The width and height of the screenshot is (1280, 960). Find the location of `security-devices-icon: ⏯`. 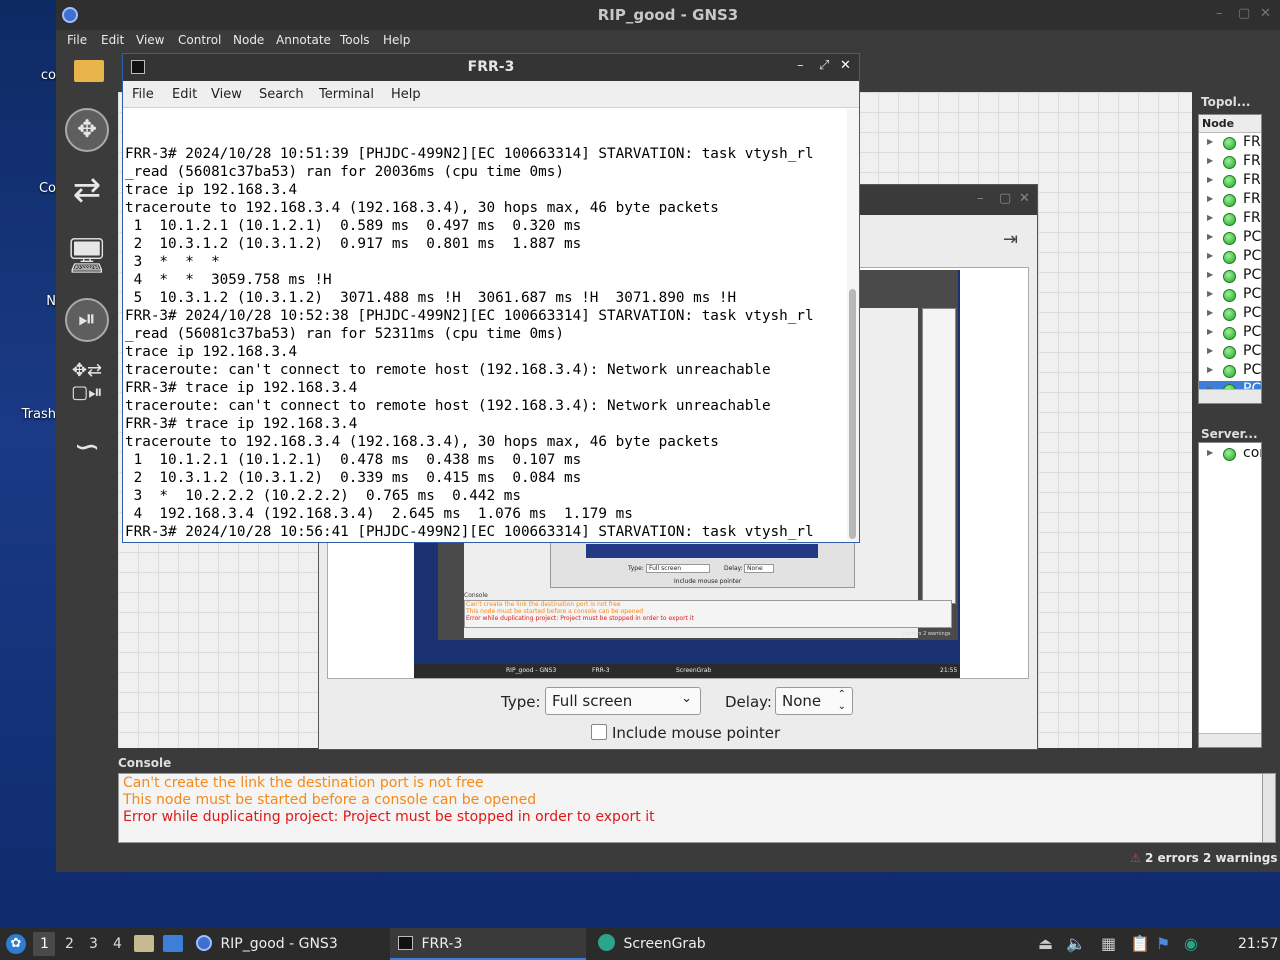

security-devices-icon: ⏯ is located at coordinates (87, 320).